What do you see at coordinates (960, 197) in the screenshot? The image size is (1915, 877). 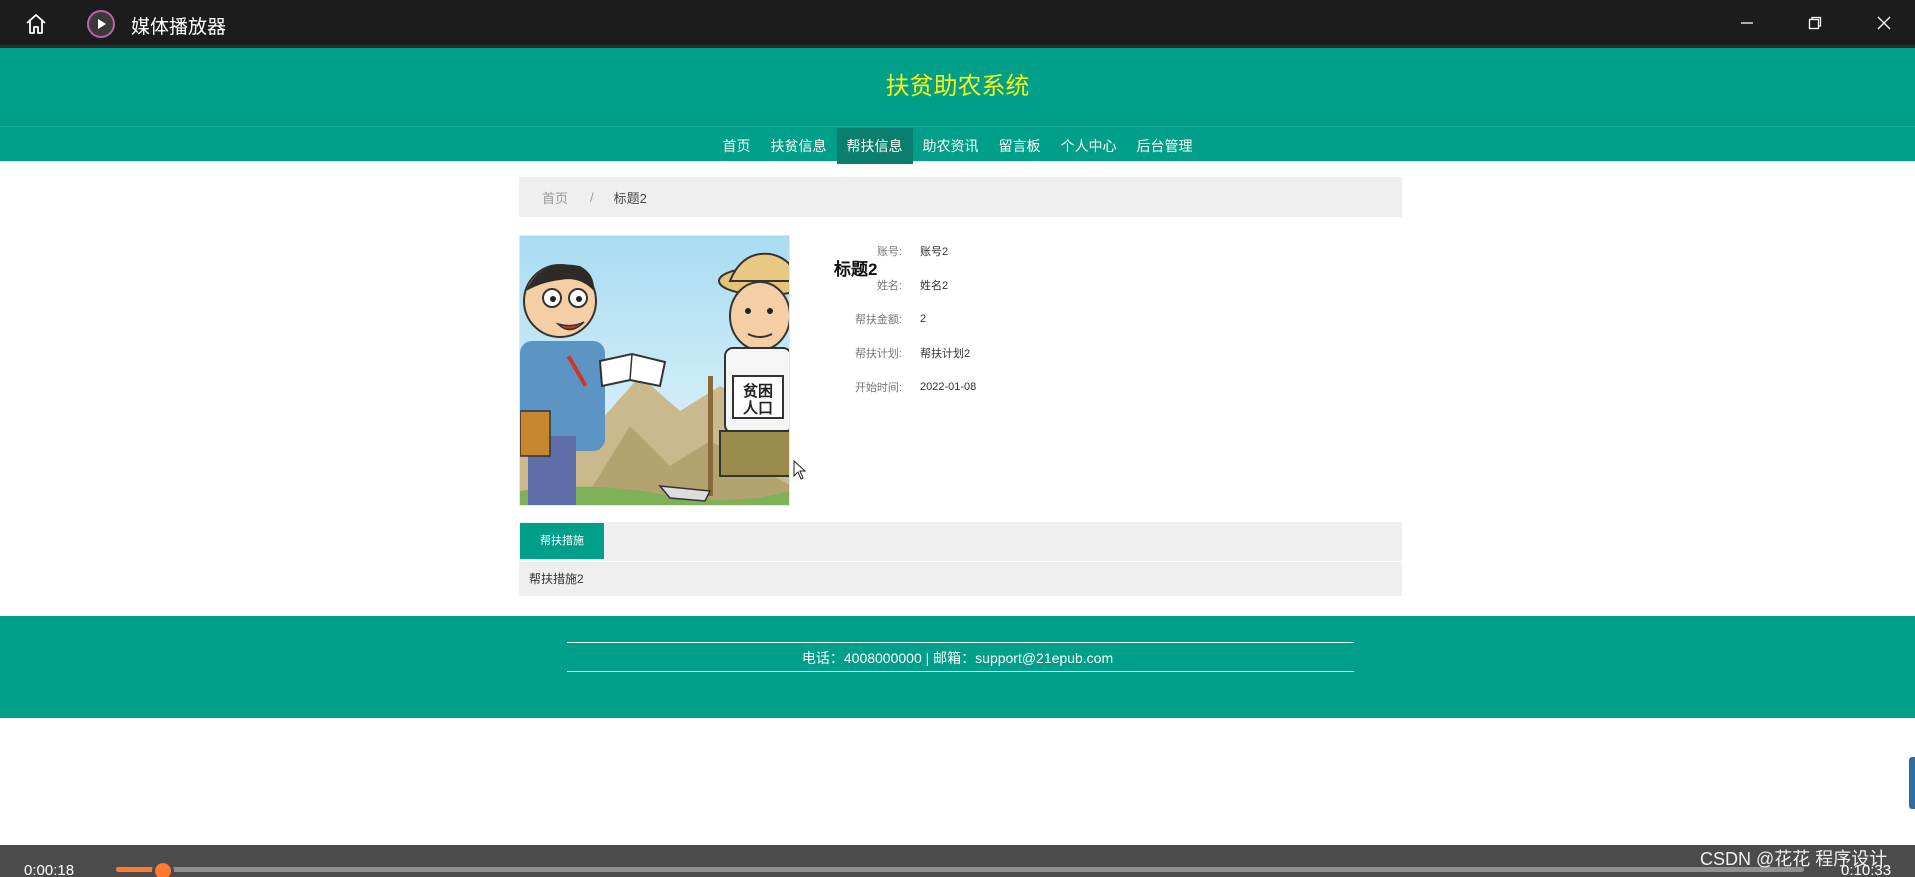 I see `breadcrumb: 首页 / 标题2` at bounding box center [960, 197].